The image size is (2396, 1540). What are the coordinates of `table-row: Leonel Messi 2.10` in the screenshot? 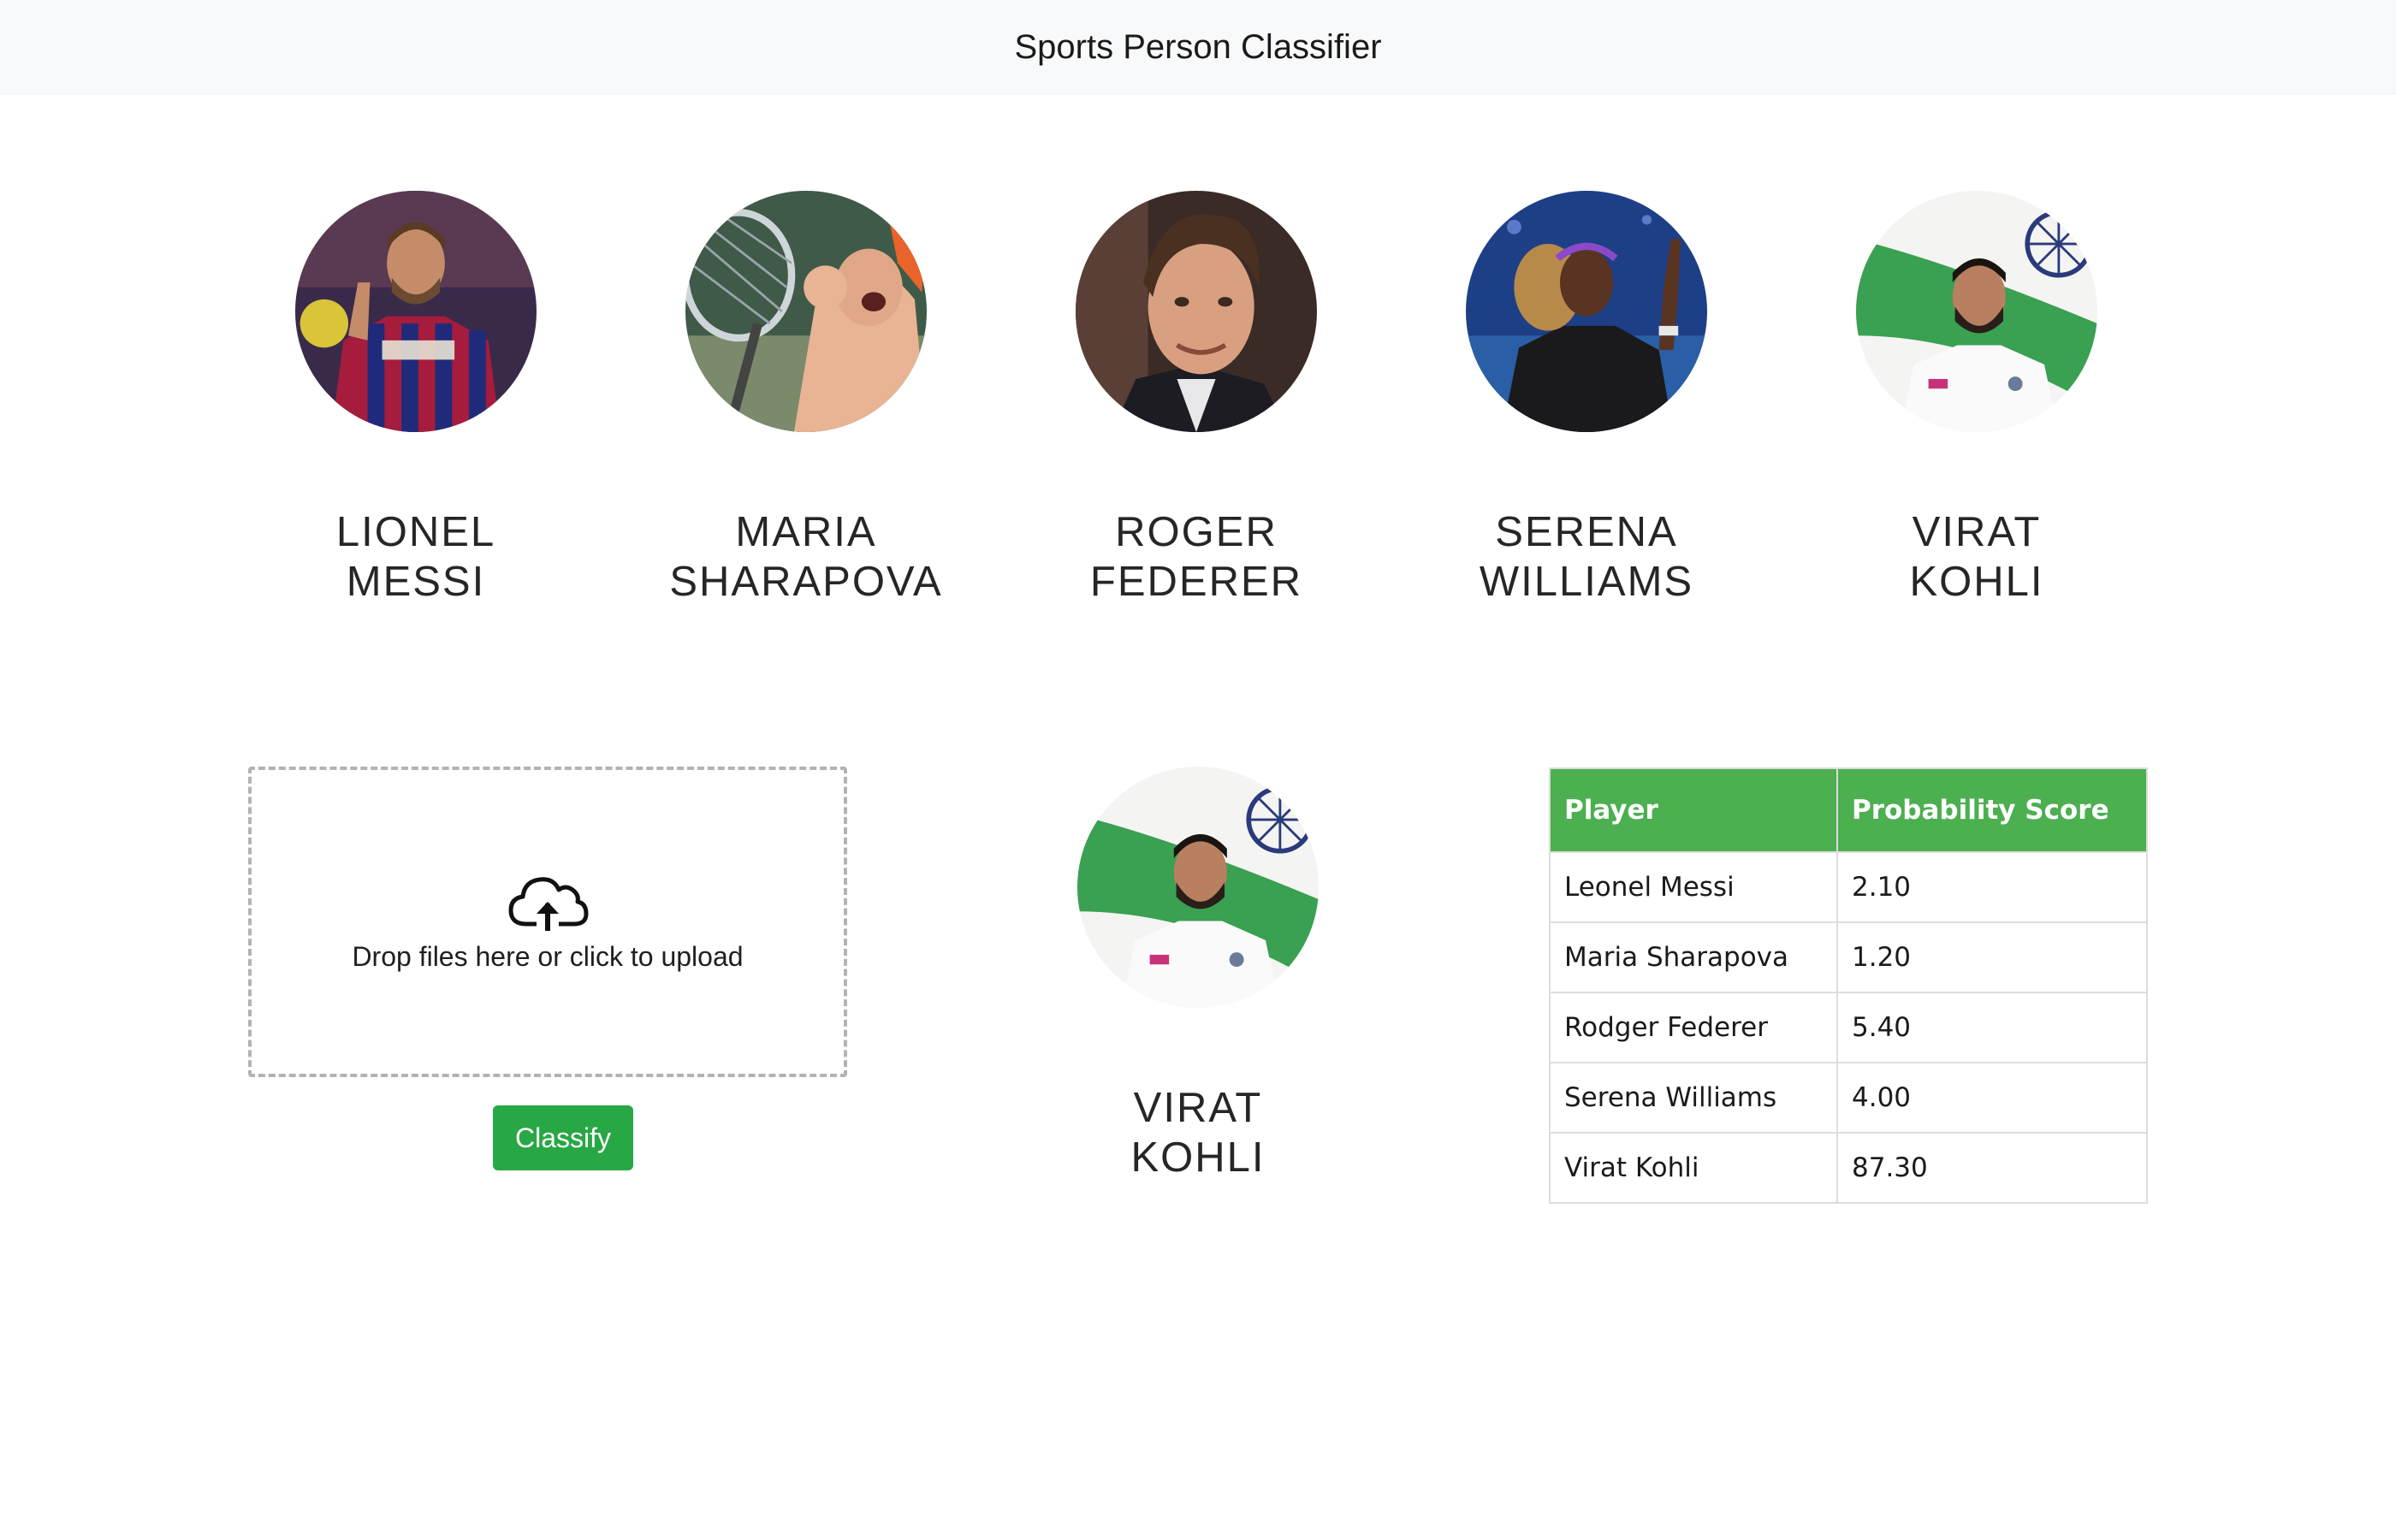 It's located at (1849, 887).